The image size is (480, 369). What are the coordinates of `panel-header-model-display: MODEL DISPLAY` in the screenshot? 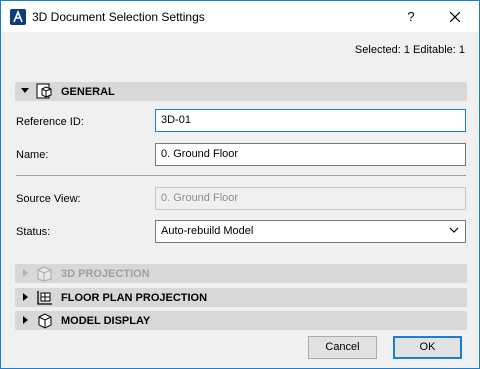 It's located at (241, 320).